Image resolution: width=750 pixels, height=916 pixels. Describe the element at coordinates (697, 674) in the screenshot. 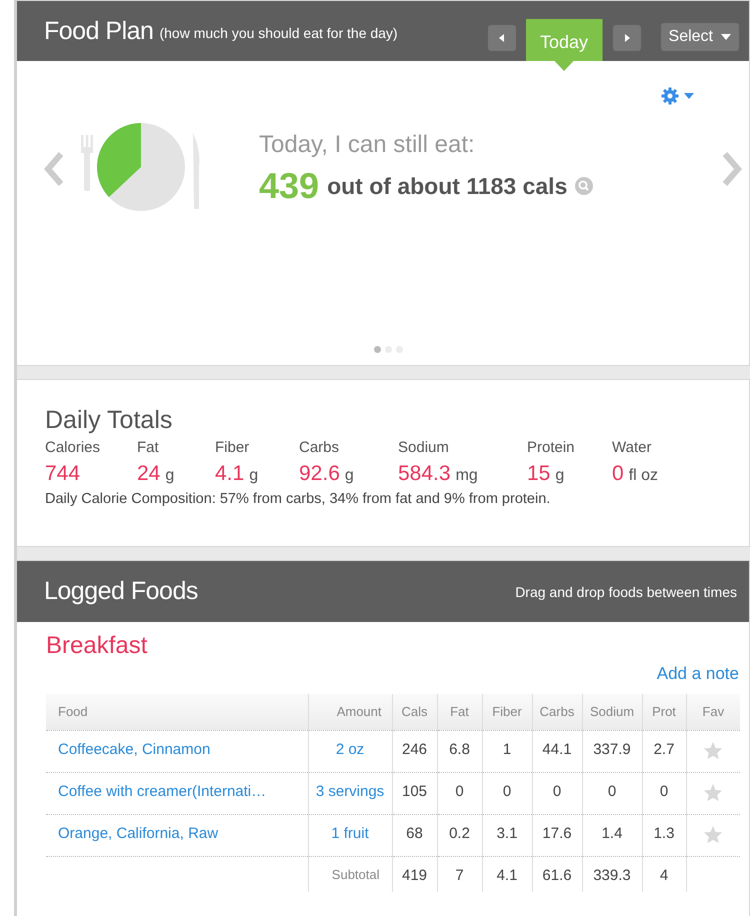

I see `add-note-link: Add a note` at that location.